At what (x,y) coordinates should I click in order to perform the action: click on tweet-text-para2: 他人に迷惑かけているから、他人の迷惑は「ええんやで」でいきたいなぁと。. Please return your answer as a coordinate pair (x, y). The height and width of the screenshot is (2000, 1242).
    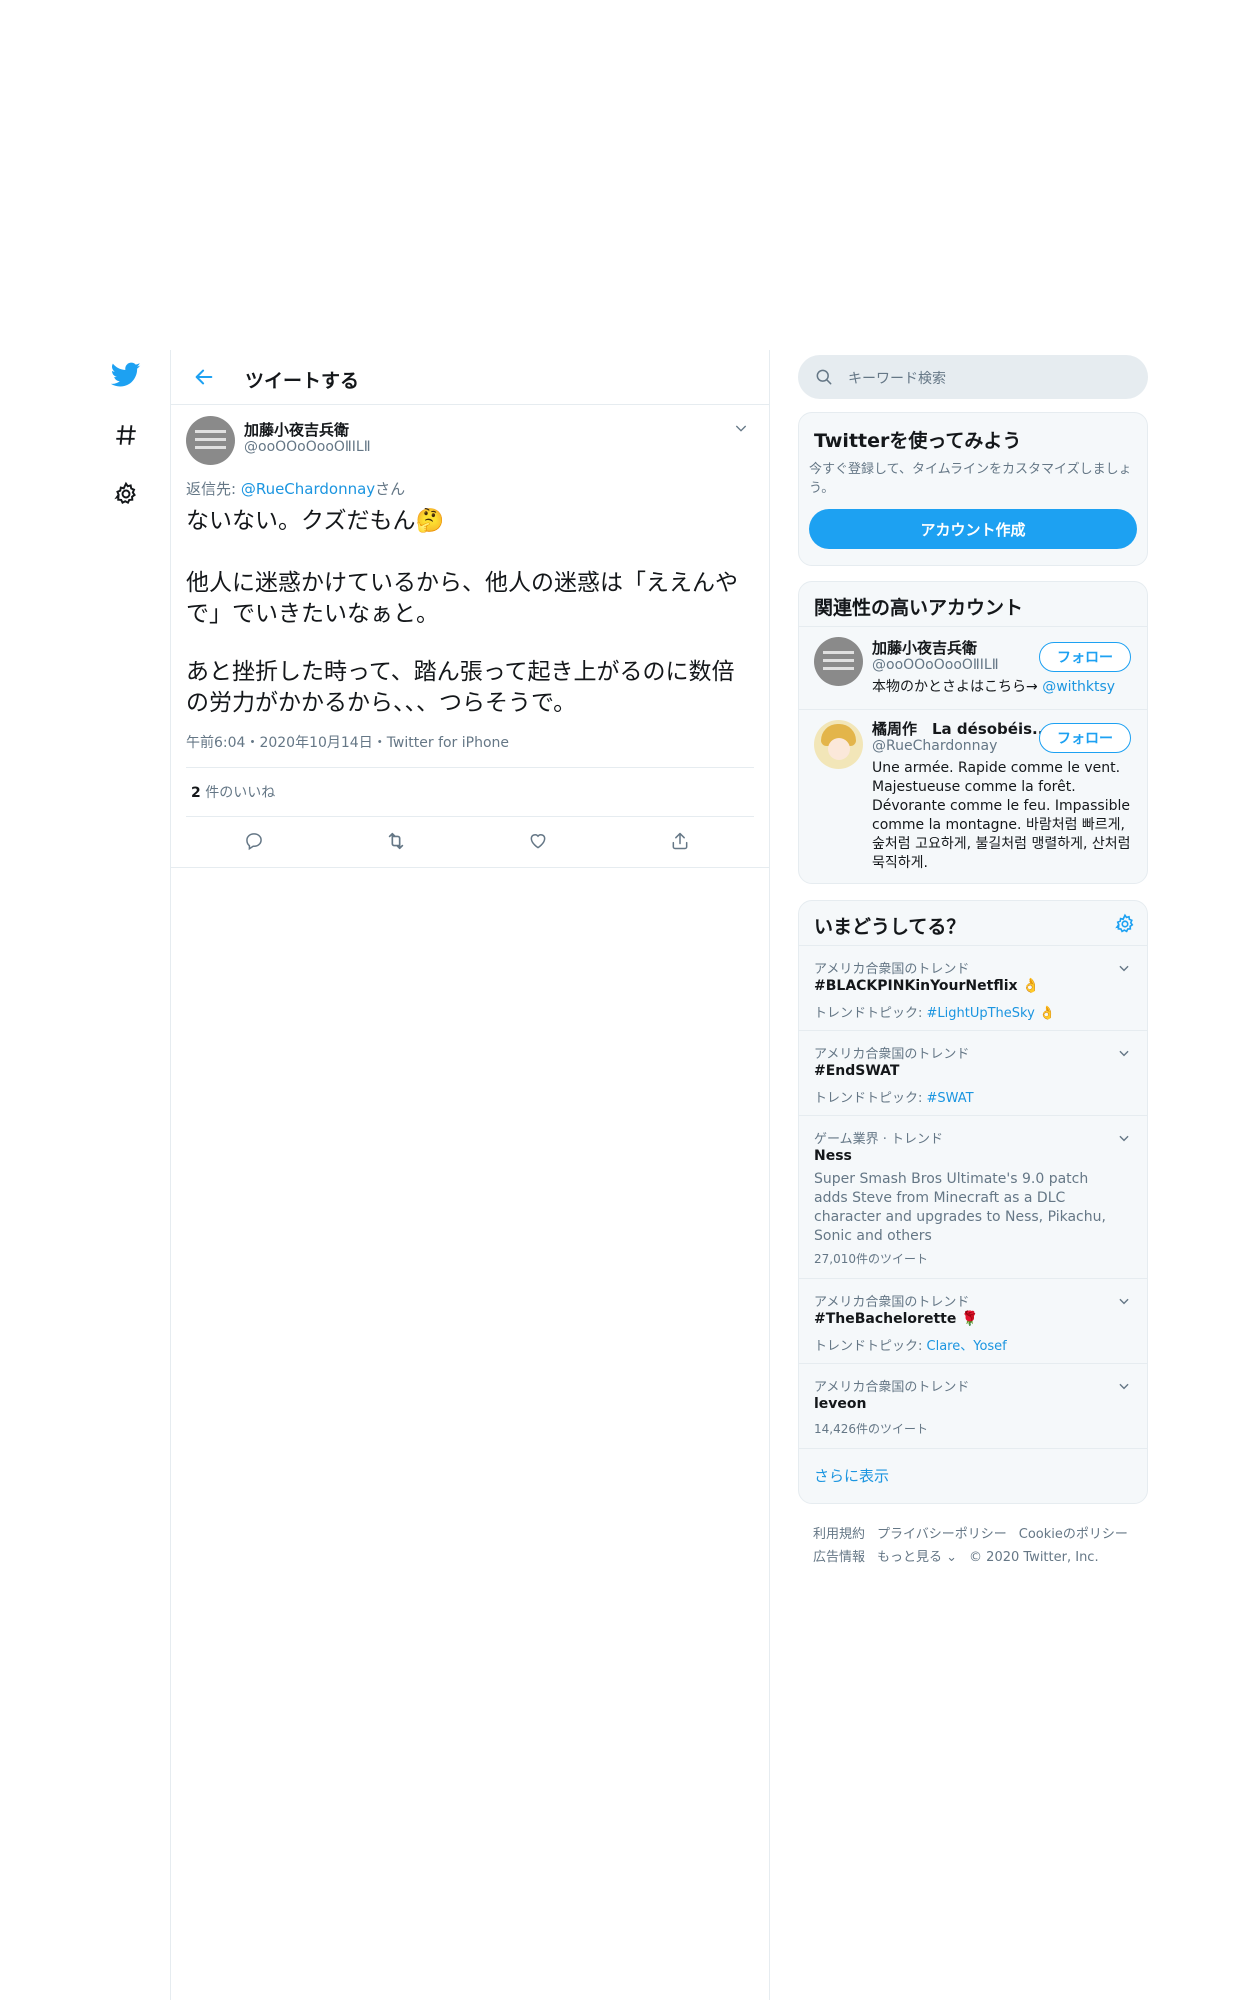
    Looking at the image, I should click on (462, 598).